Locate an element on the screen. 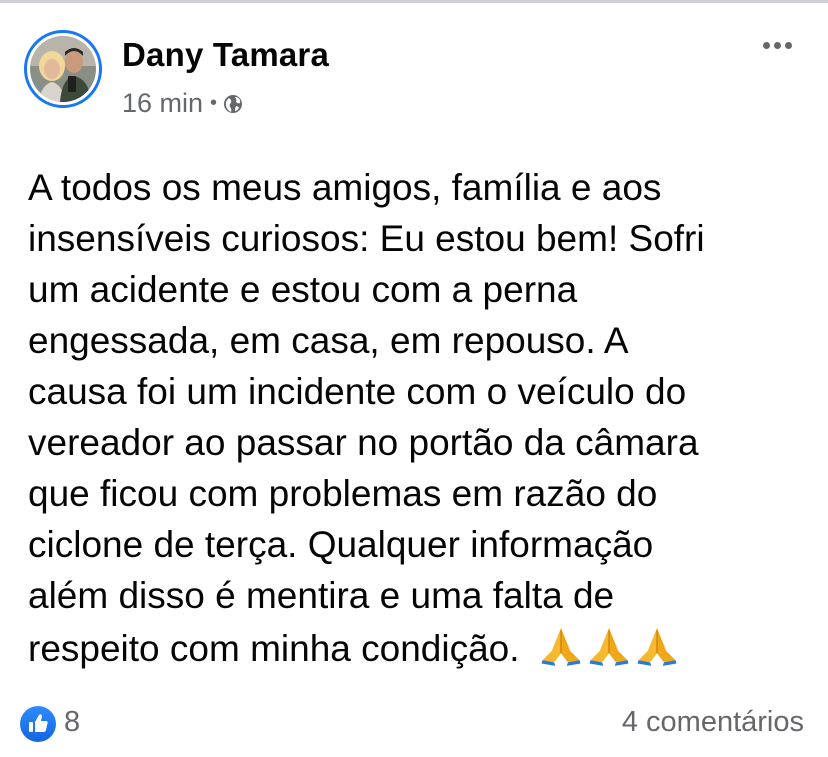 Image resolution: width=828 pixels, height=757 pixels. post-text-line: ciclone de terça. Qualquer informação is located at coordinates (341, 544).